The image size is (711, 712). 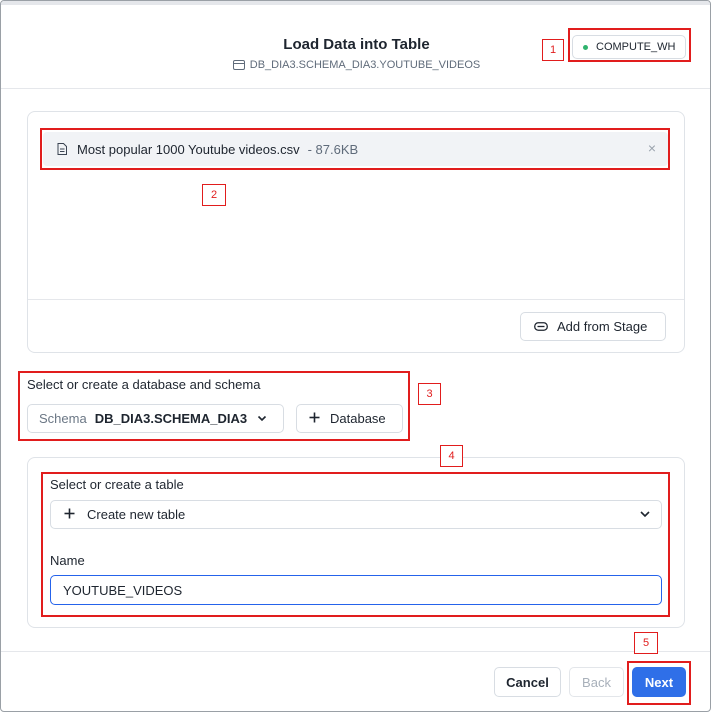 I want to click on cancel-button: Cancel, so click(x=527, y=682).